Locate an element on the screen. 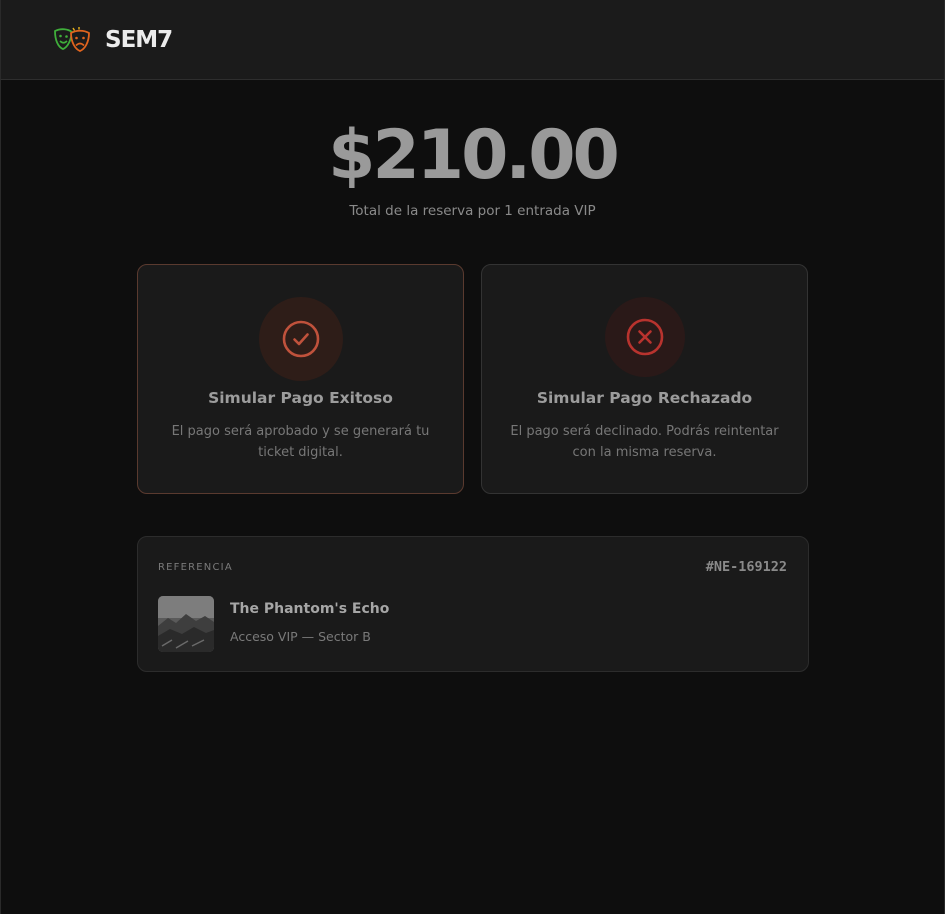 The width and height of the screenshot is (945, 914). reference-label: REFERENCIA is located at coordinates (195, 567).